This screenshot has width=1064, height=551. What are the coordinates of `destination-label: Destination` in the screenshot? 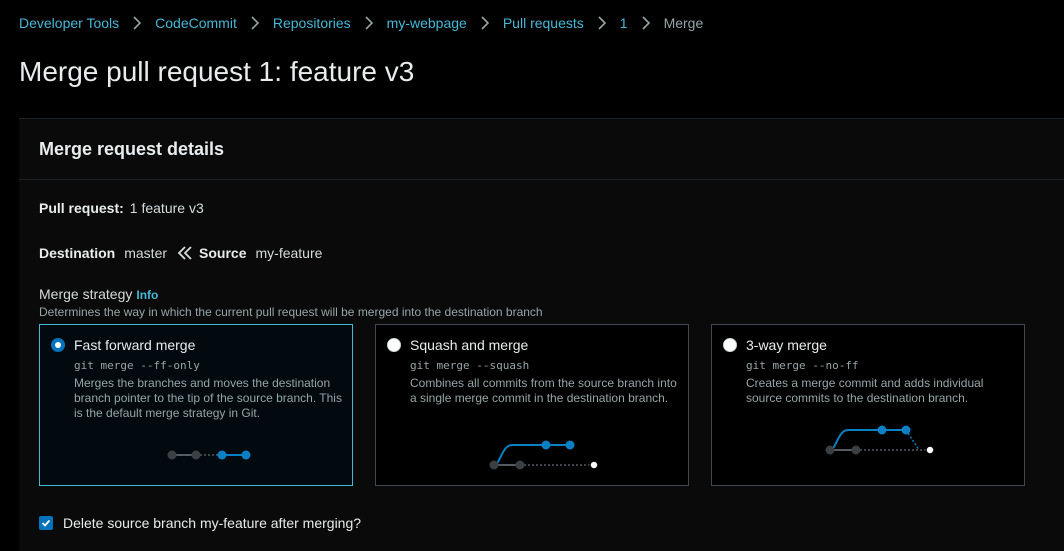 It's located at (77, 253).